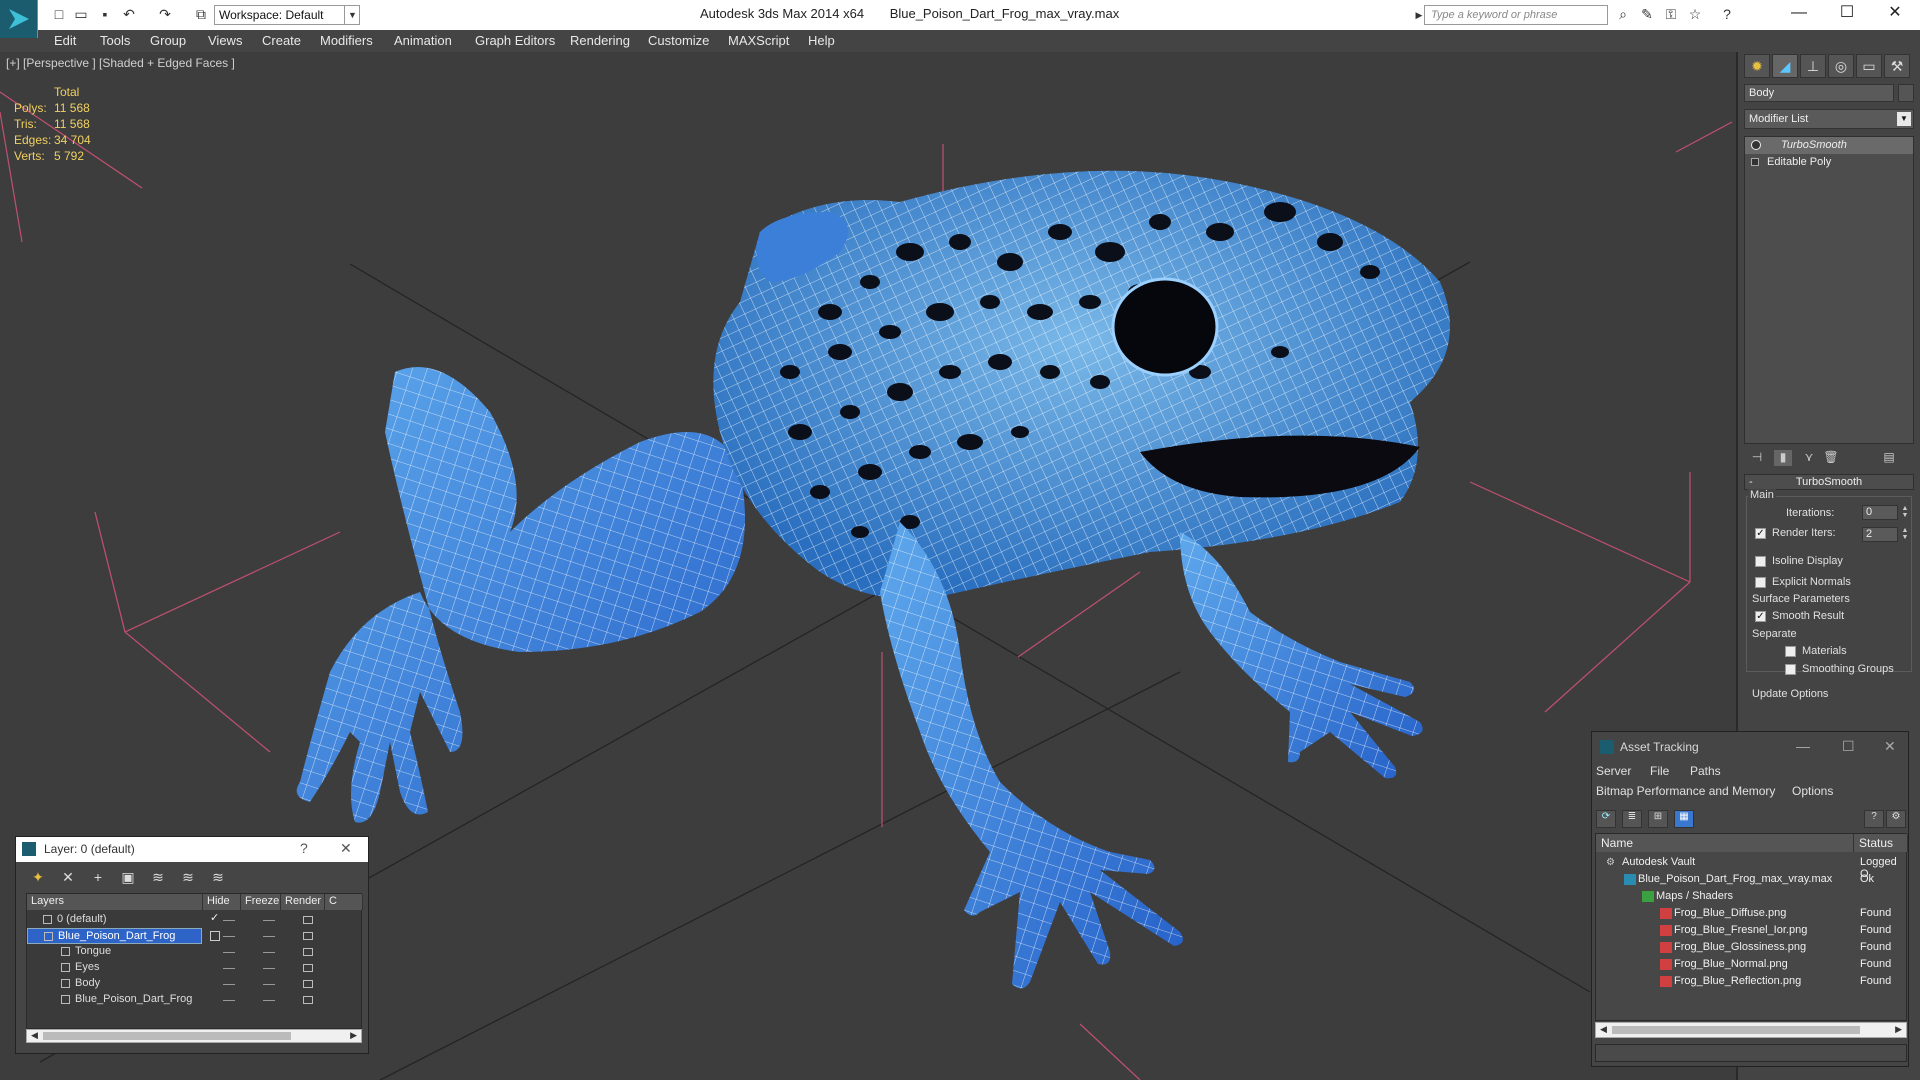 The height and width of the screenshot is (1080, 1920). What do you see at coordinates (1516, 15) in the screenshot?
I see `search-input: Type a keyword or phrase` at bounding box center [1516, 15].